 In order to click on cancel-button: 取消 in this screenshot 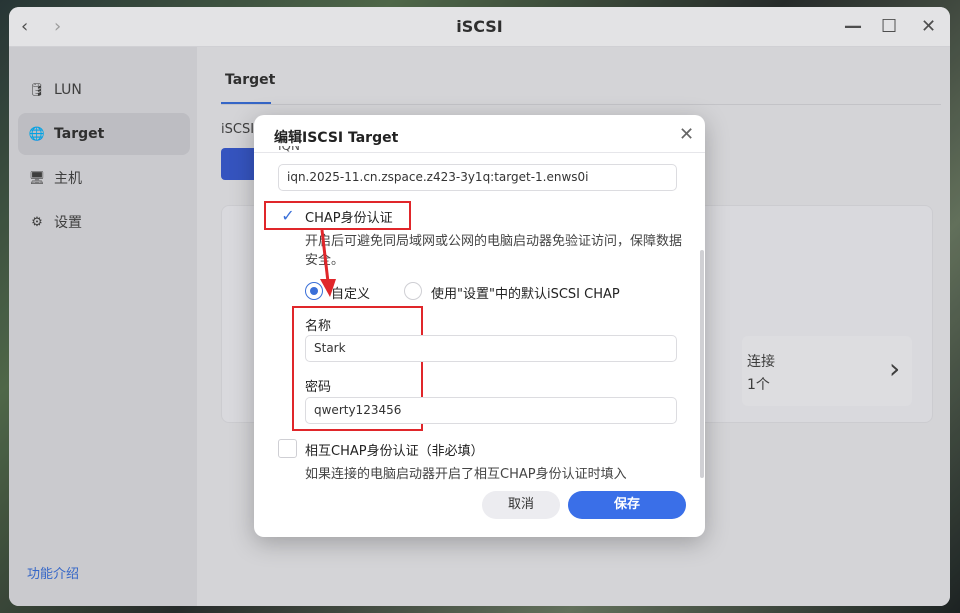, I will do `click(521, 505)`.